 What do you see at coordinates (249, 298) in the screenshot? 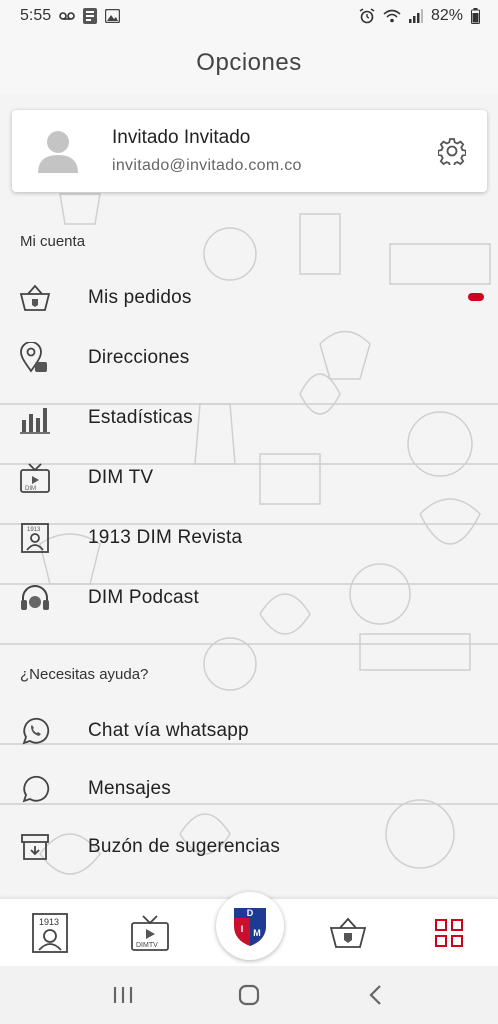
I see `menu-item-orders: Mis pedidos` at bounding box center [249, 298].